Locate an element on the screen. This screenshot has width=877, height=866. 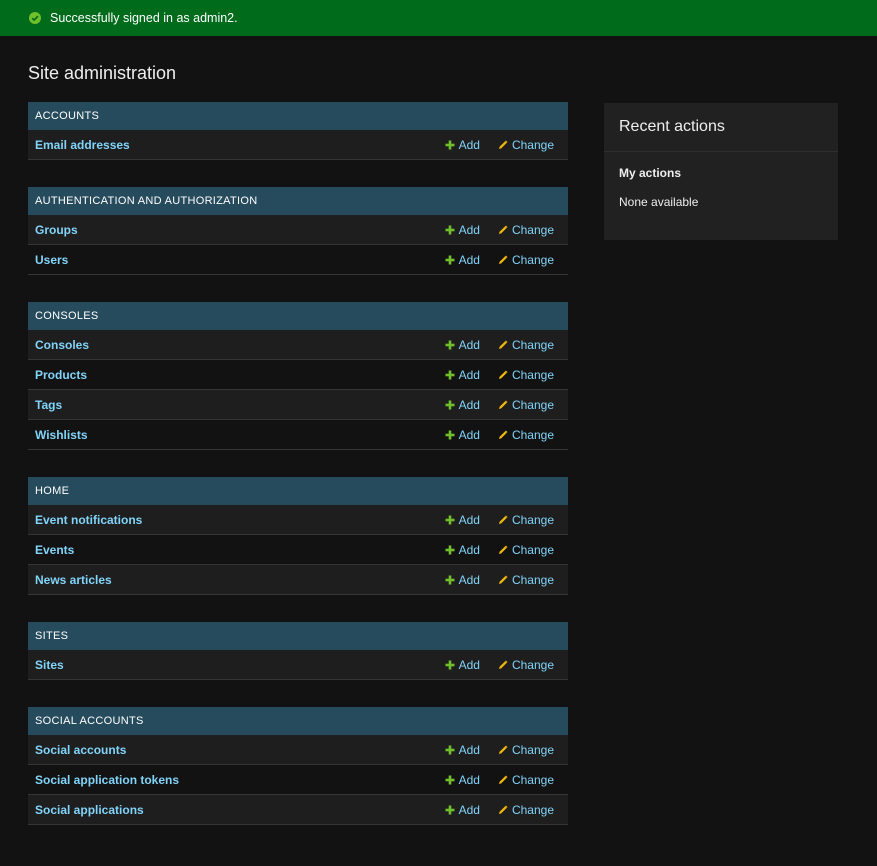
success-message-bar: Successfully signed in as admin2. is located at coordinates (438, 18).